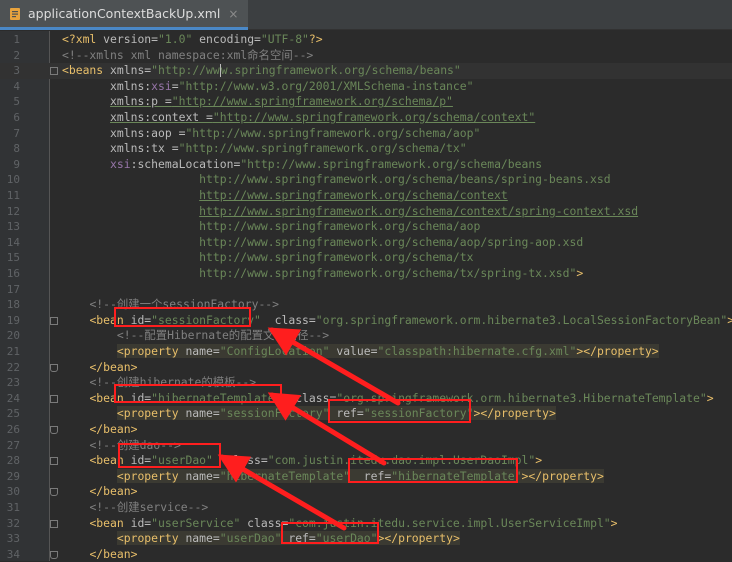 This screenshot has width=732, height=562. I want to click on code-token: name=, so click(202, 413).